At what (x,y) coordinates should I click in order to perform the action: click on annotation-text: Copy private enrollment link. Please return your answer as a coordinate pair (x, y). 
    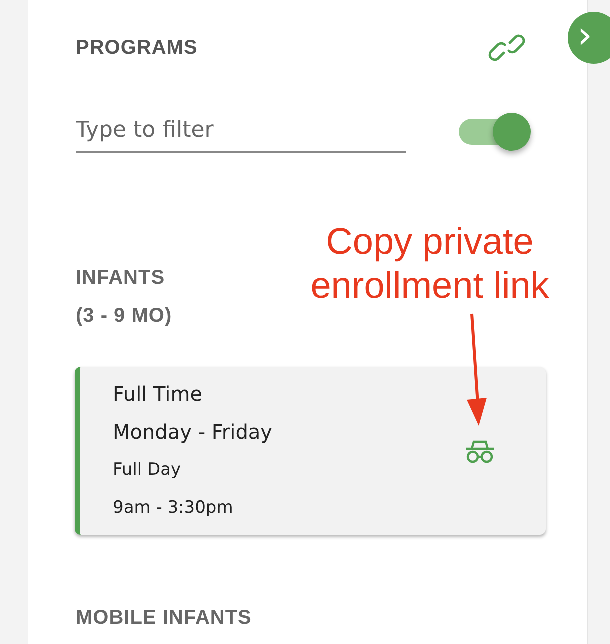
    Looking at the image, I should click on (430, 264).